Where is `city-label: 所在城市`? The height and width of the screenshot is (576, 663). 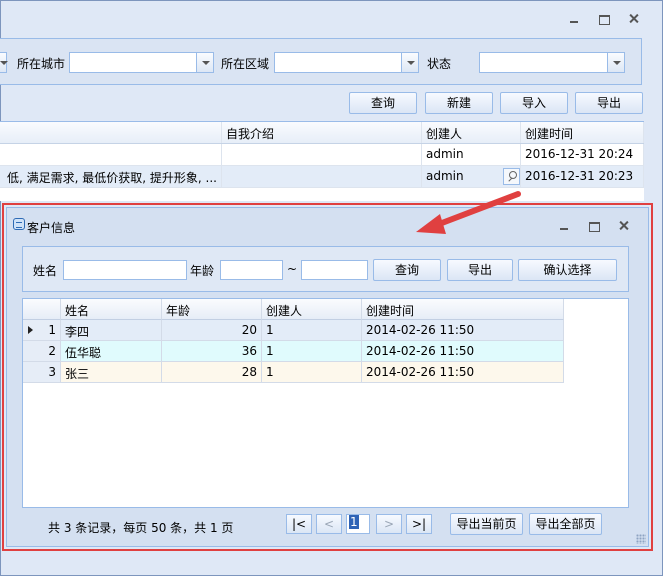
city-label: 所在城市 is located at coordinates (41, 64).